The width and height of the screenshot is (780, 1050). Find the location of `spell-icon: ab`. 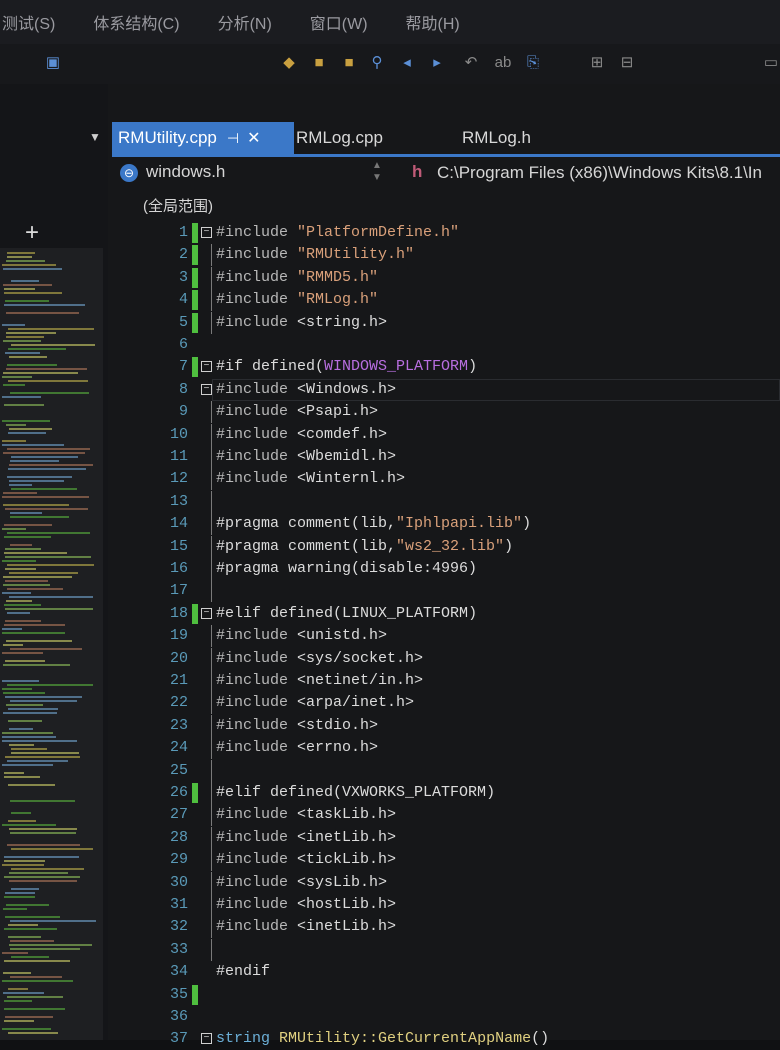

spell-icon: ab is located at coordinates (503, 63).